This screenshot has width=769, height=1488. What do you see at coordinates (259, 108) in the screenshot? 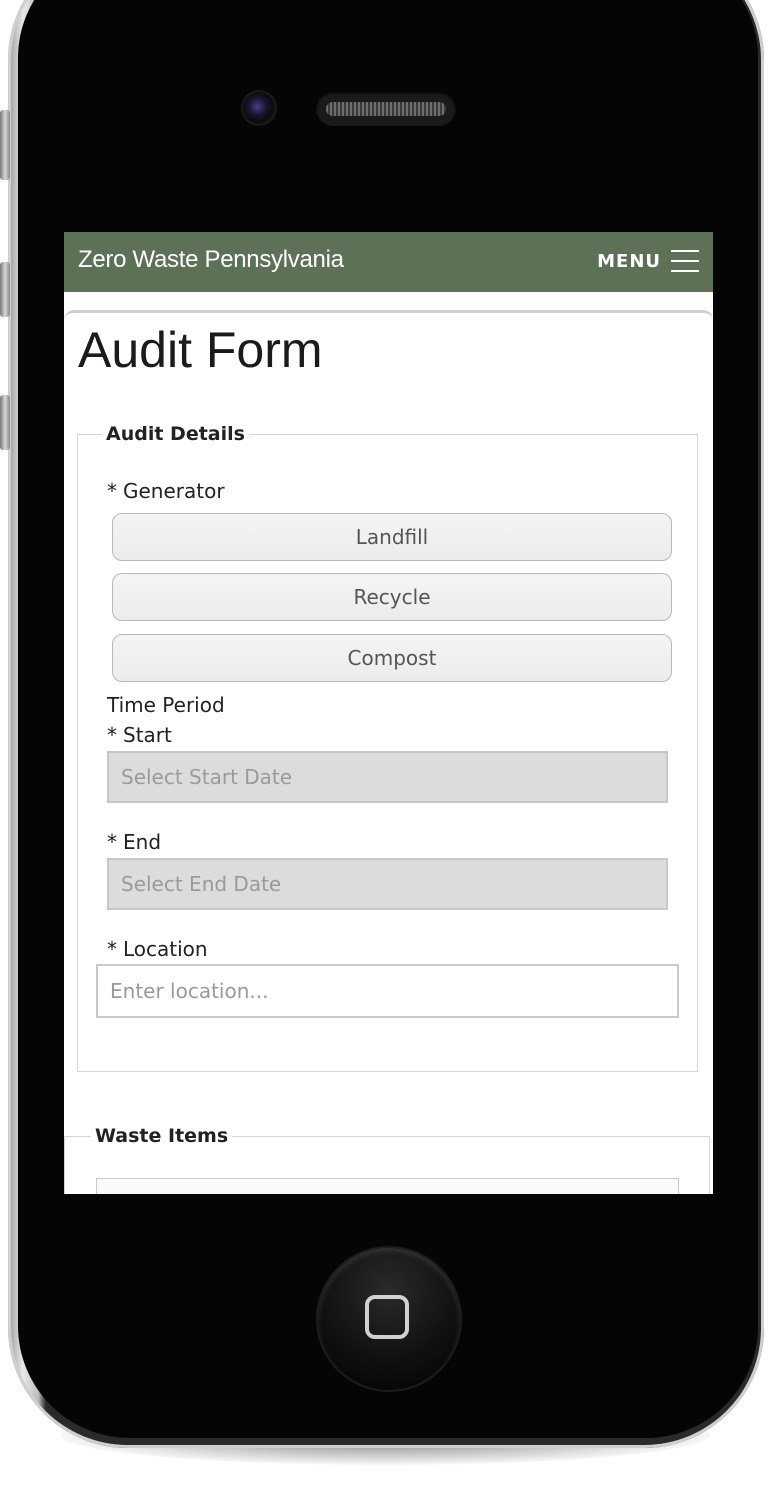
I see `front-camera-icon` at bounding box center [259, 108].